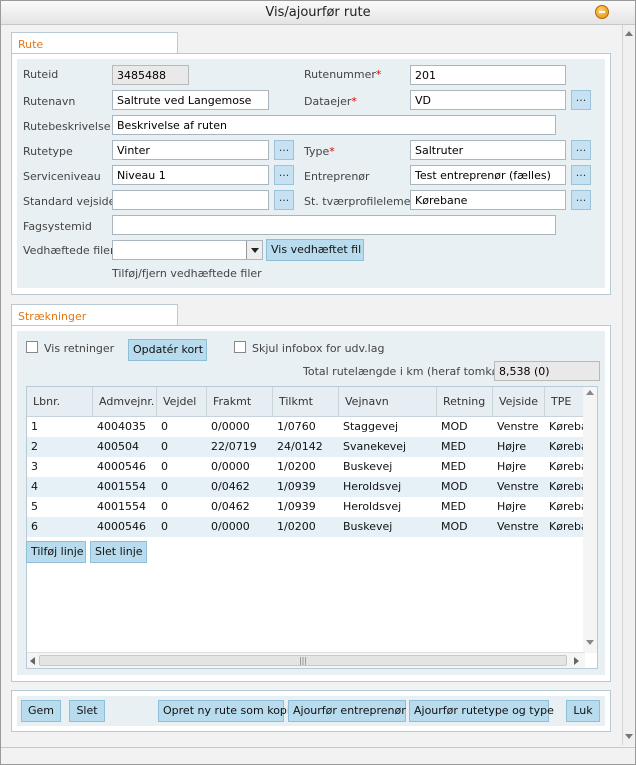 The image size is (636, 765). I want to click on minimize-icon, so click(602, 12).